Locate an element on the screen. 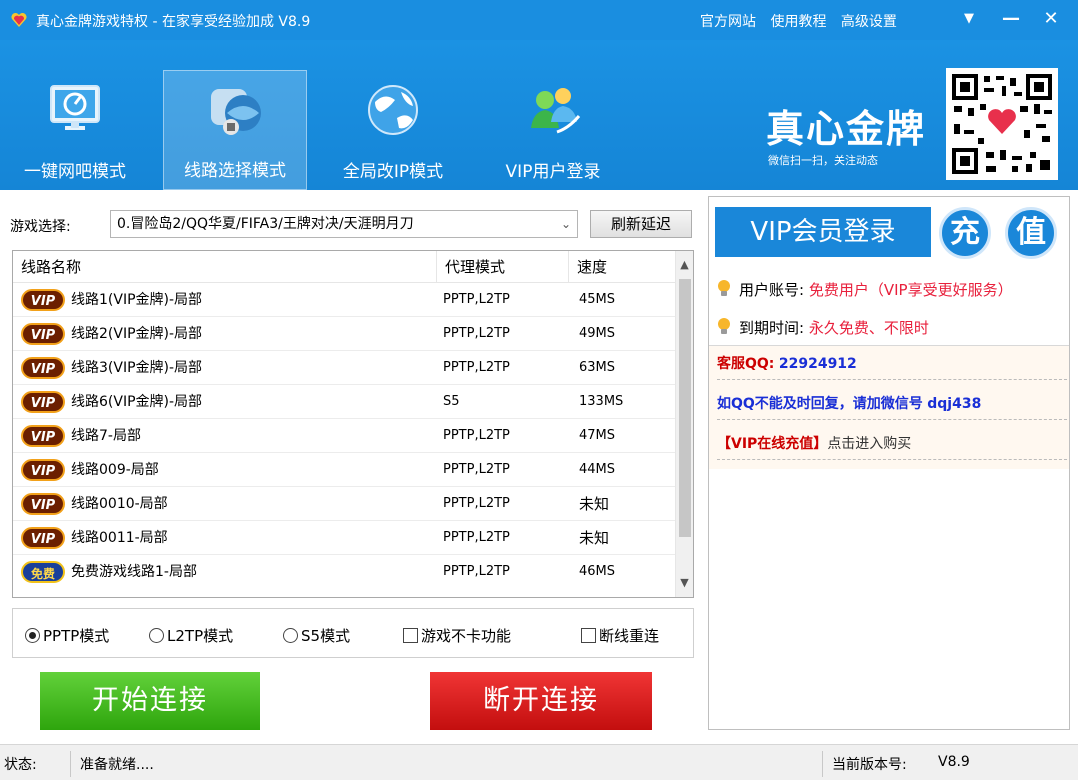  table-header: 线路名称 代理模式 速度 is located at coordinates (345, 267).